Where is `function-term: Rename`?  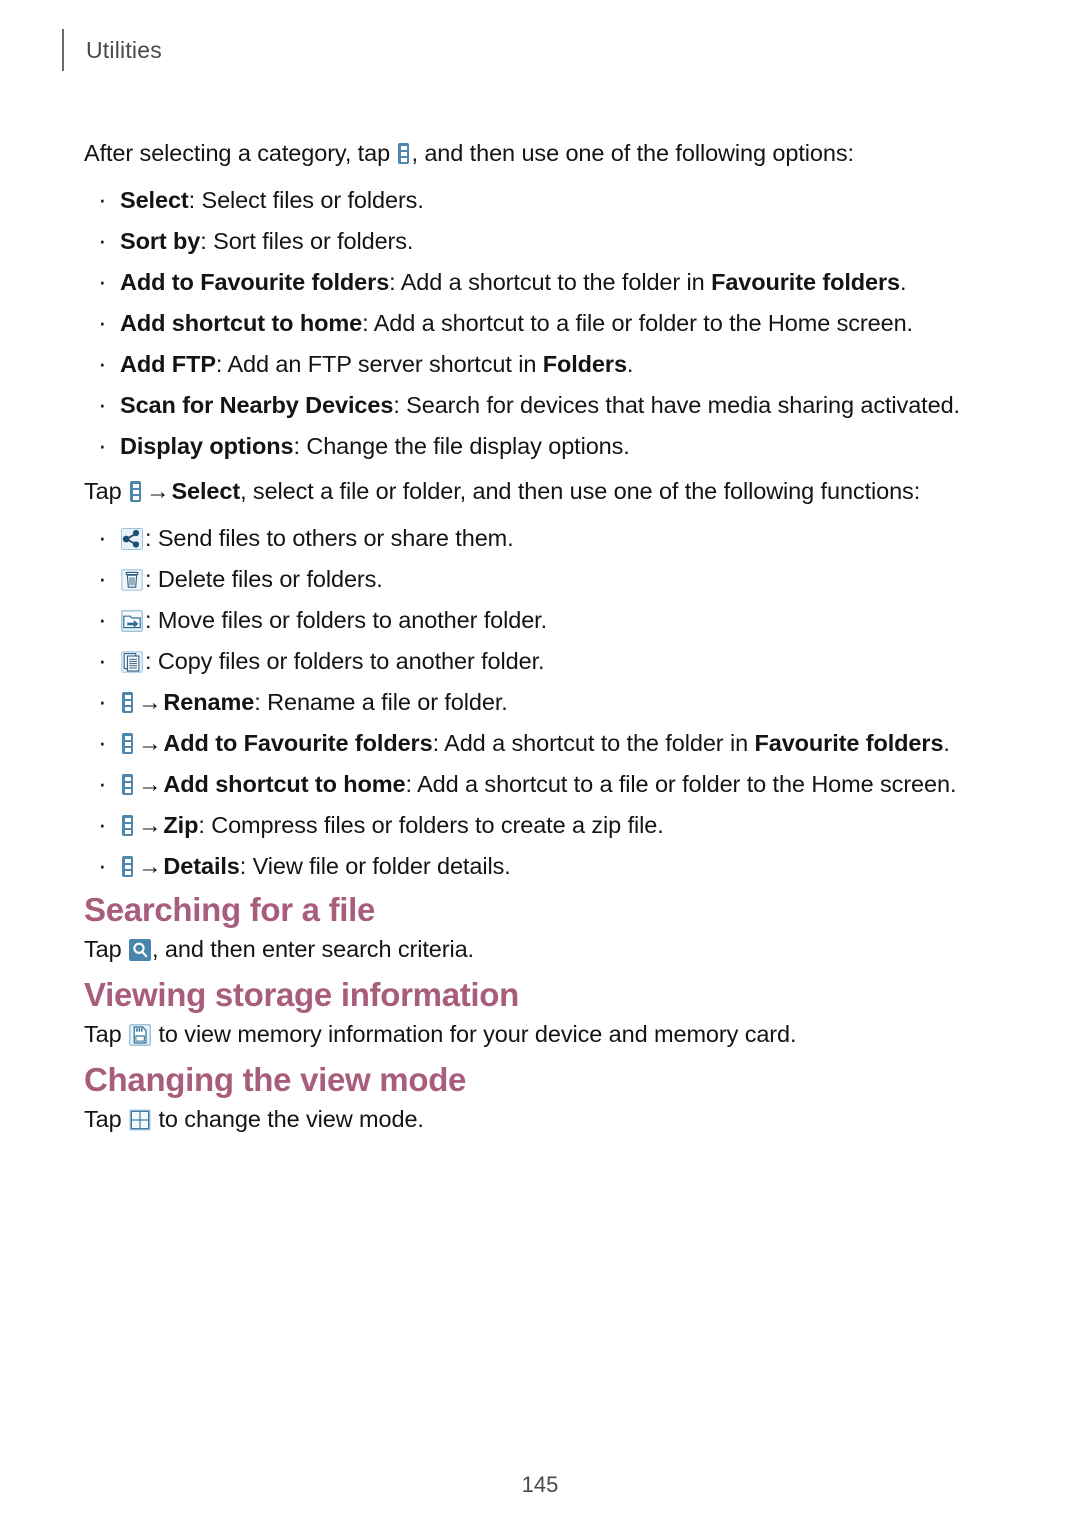
function-term: Rename is located at coordinates (209, 702).